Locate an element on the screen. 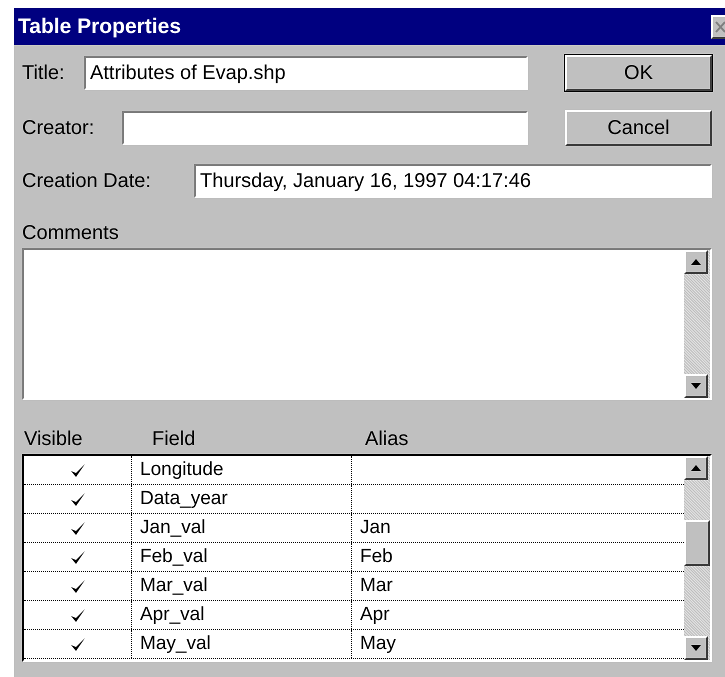 The height and width of the screenshot is (677, 725). title-label: Title: is located at coordinates (44, 73).